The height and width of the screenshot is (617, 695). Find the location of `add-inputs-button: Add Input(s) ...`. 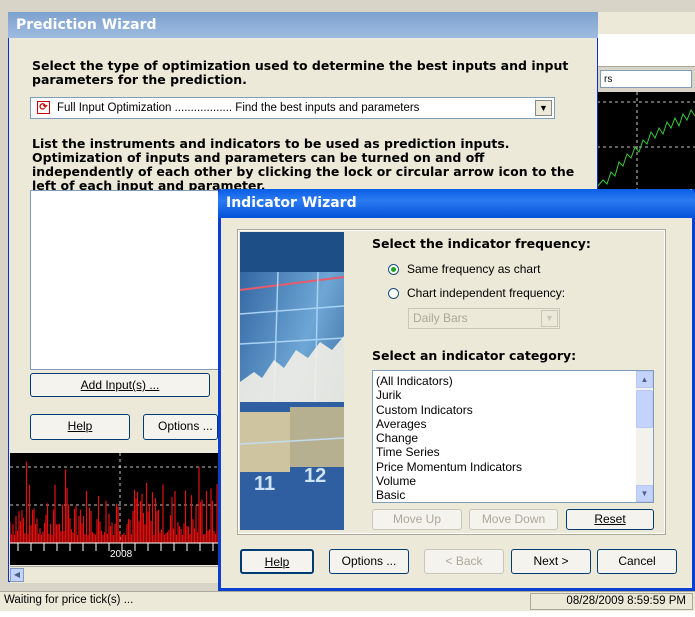

add-inputs-button: Add Input(s) ... is located at coordinates (120, 385).